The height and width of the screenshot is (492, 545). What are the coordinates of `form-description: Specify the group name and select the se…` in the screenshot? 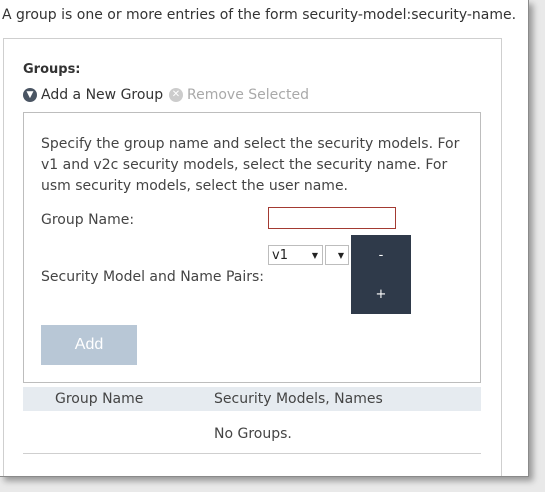 It's located at (250, 165).